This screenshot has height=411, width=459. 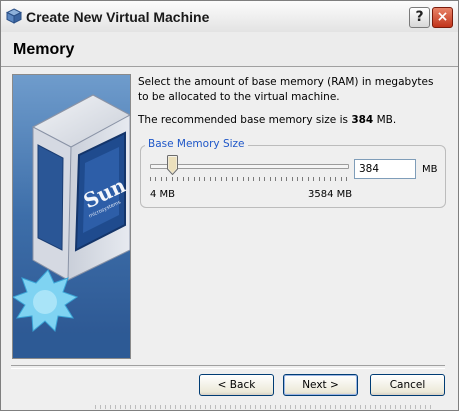 I want to click on page-title: Memory, so click(x=44, y=49).